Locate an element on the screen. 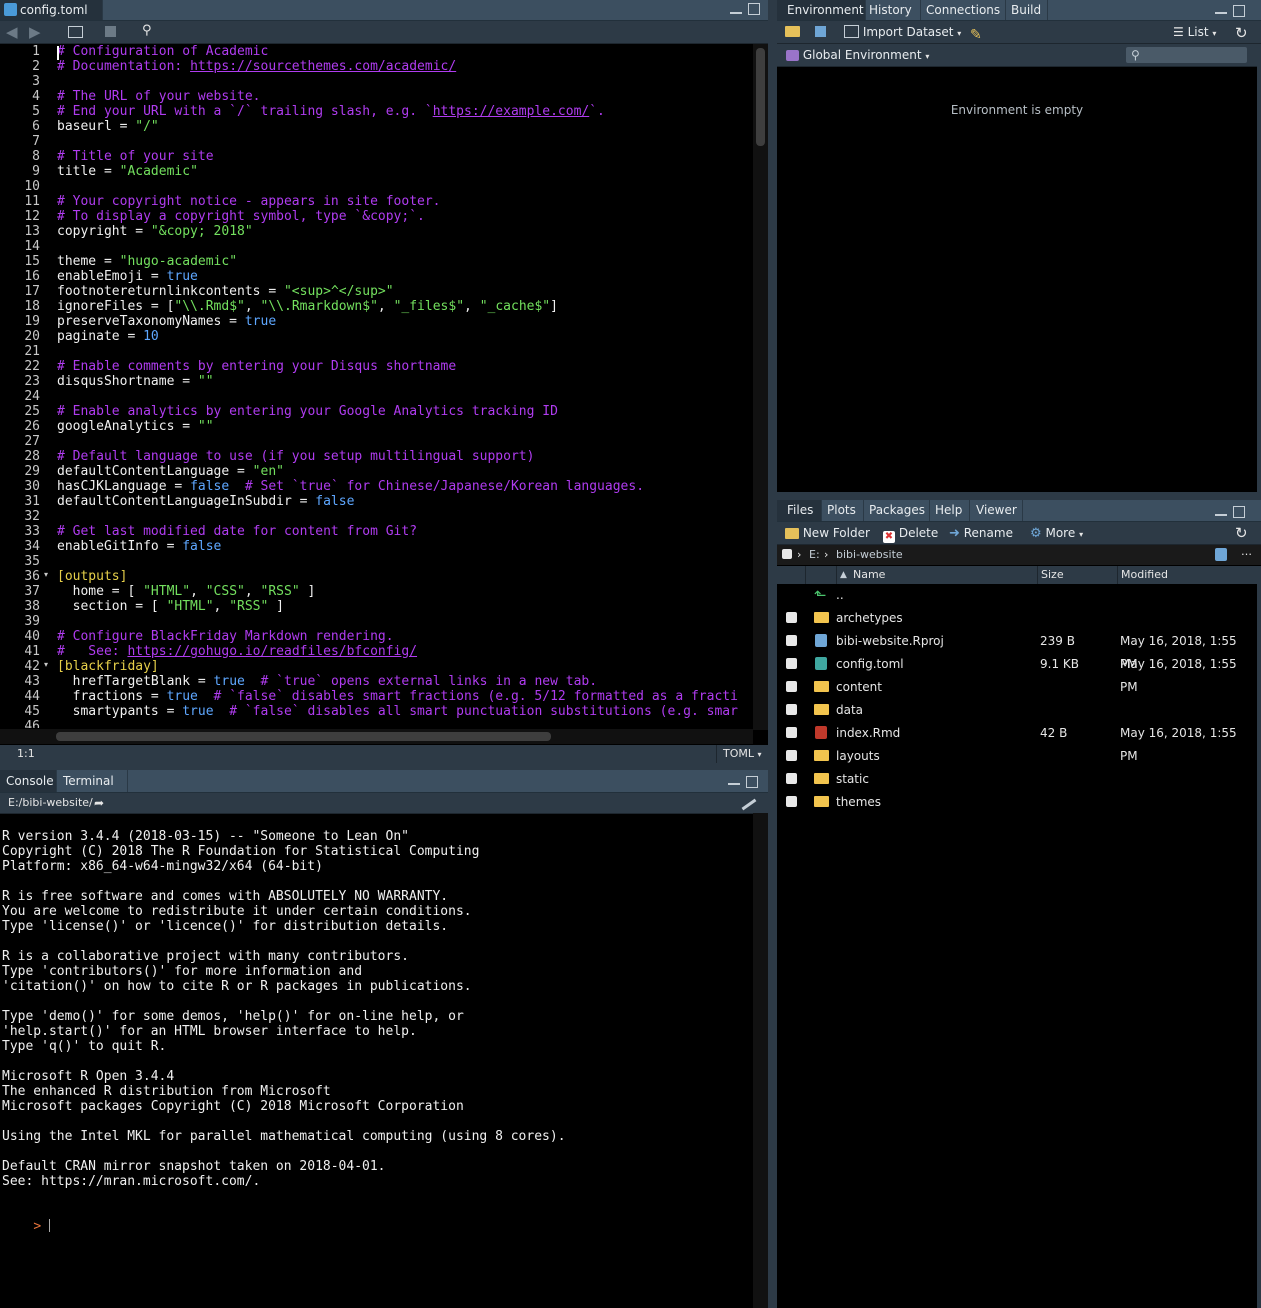  delete-button: ✖ Delete is located at coordinates (910, 533).